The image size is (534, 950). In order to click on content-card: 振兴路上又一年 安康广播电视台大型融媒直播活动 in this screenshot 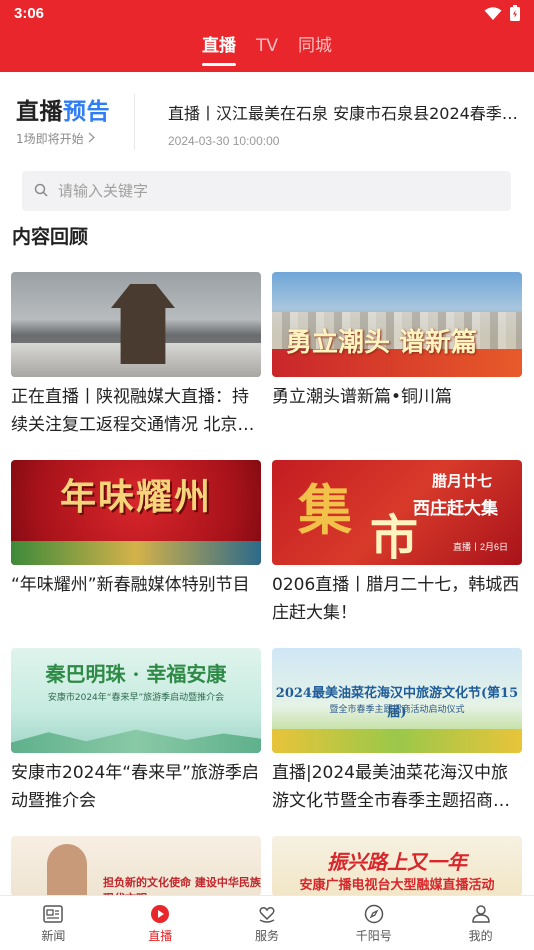, I will do `click(397, 866)`.